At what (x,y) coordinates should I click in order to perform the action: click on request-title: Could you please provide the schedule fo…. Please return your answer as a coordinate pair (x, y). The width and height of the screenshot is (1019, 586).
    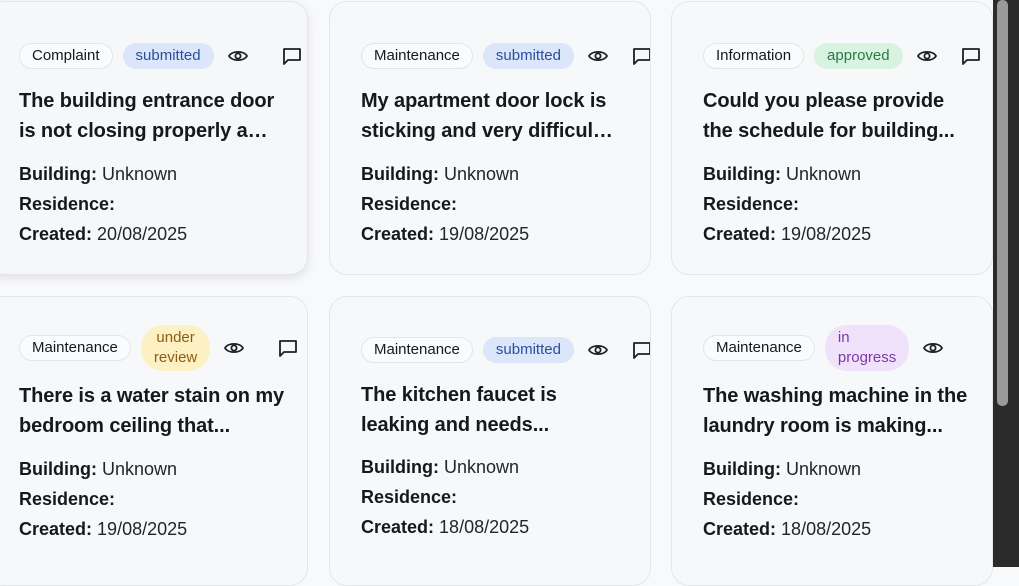
    Looking at the image, I should click on (829, 116).